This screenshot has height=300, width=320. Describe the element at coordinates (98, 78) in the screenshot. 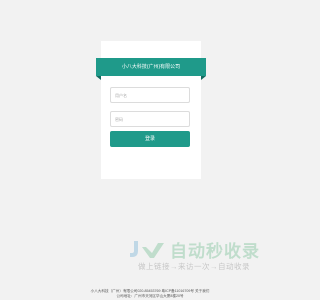

I see `banner-fold-left` at that location.